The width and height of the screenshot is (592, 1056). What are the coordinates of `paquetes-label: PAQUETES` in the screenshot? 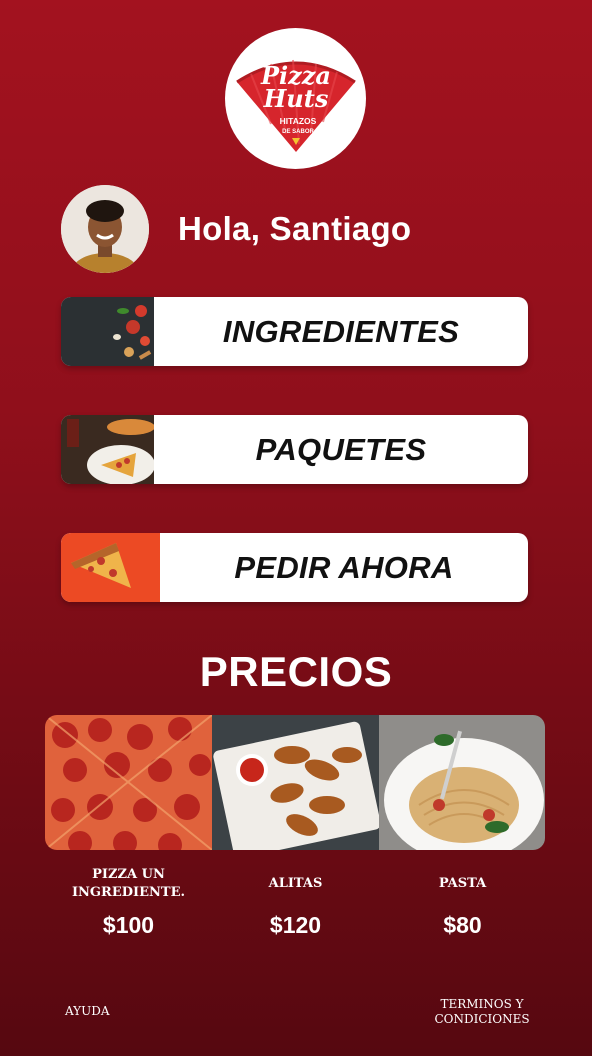 It's located at (341, 449).